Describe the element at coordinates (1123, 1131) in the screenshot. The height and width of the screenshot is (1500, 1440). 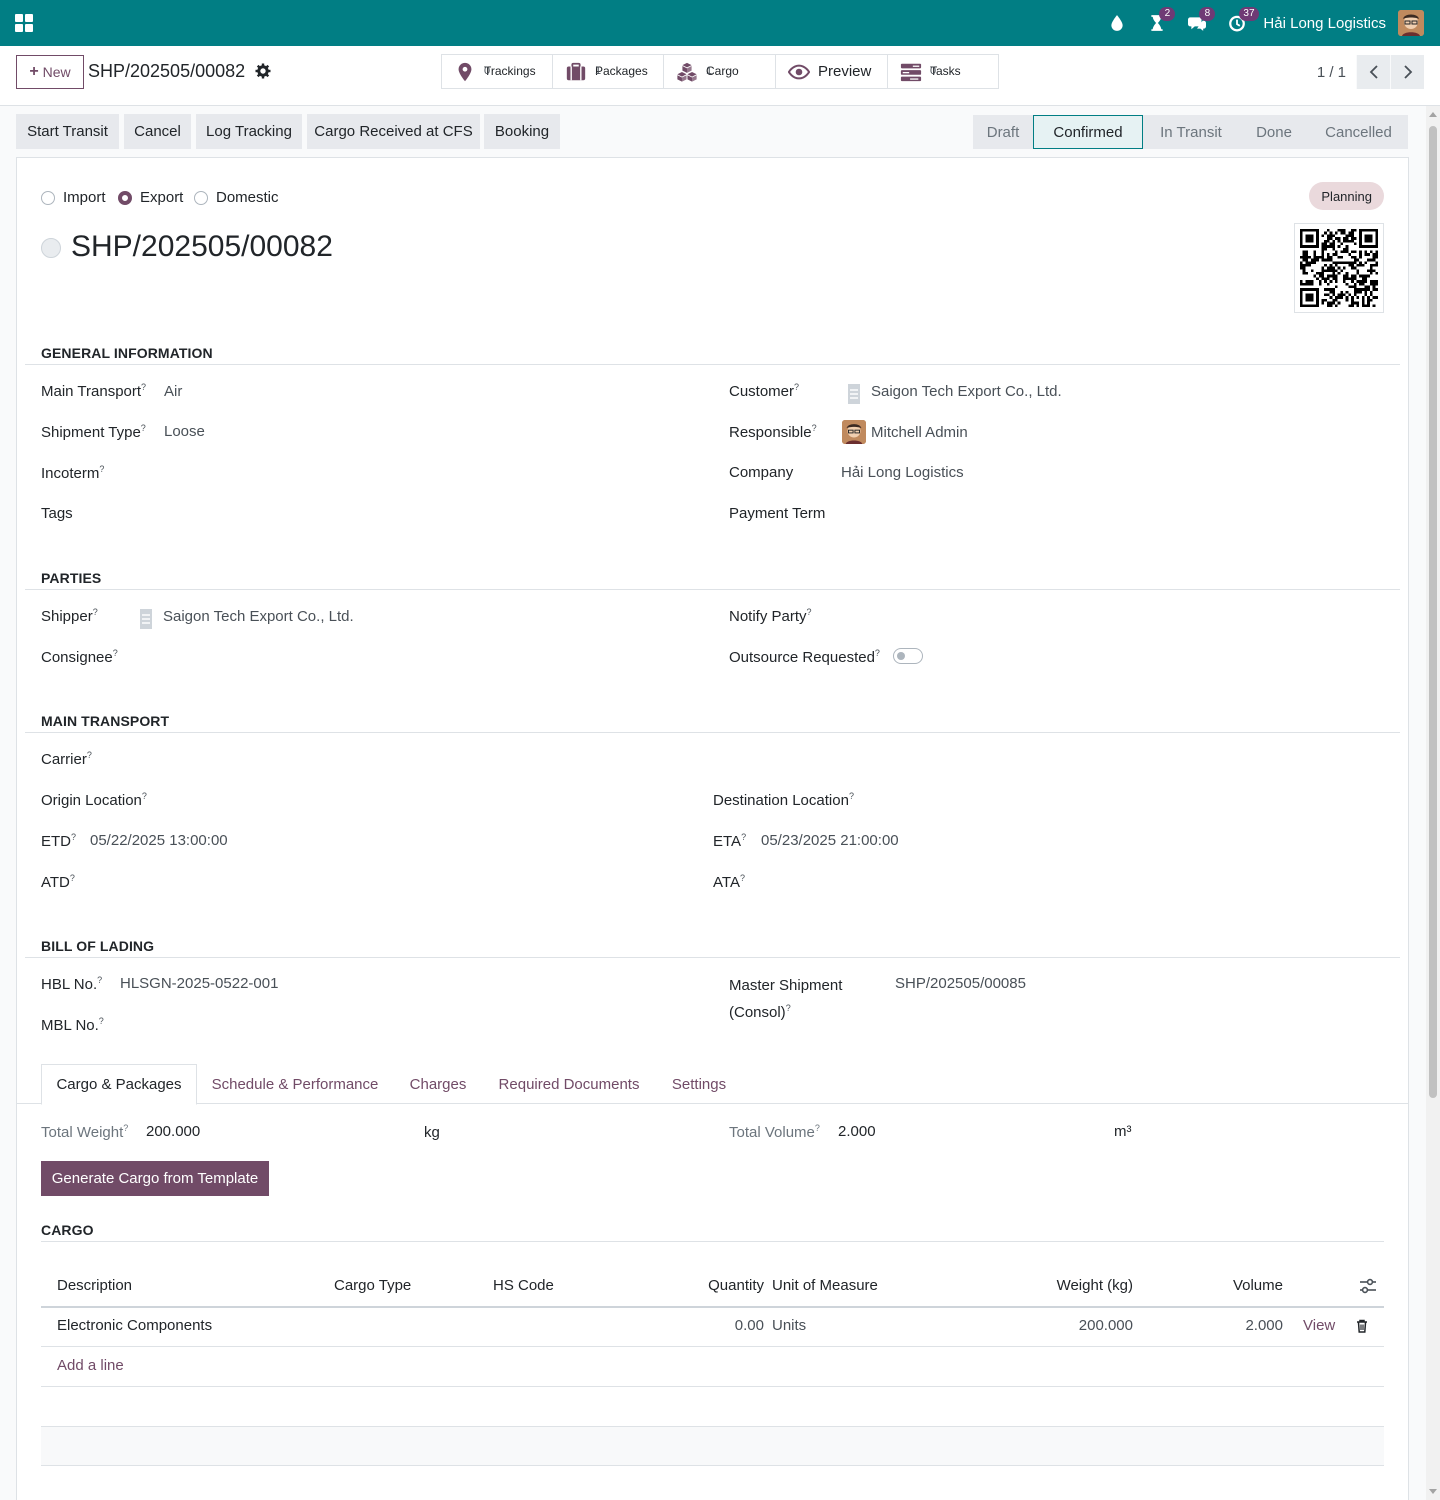
I see `total-volume-unit: m³` at that location.